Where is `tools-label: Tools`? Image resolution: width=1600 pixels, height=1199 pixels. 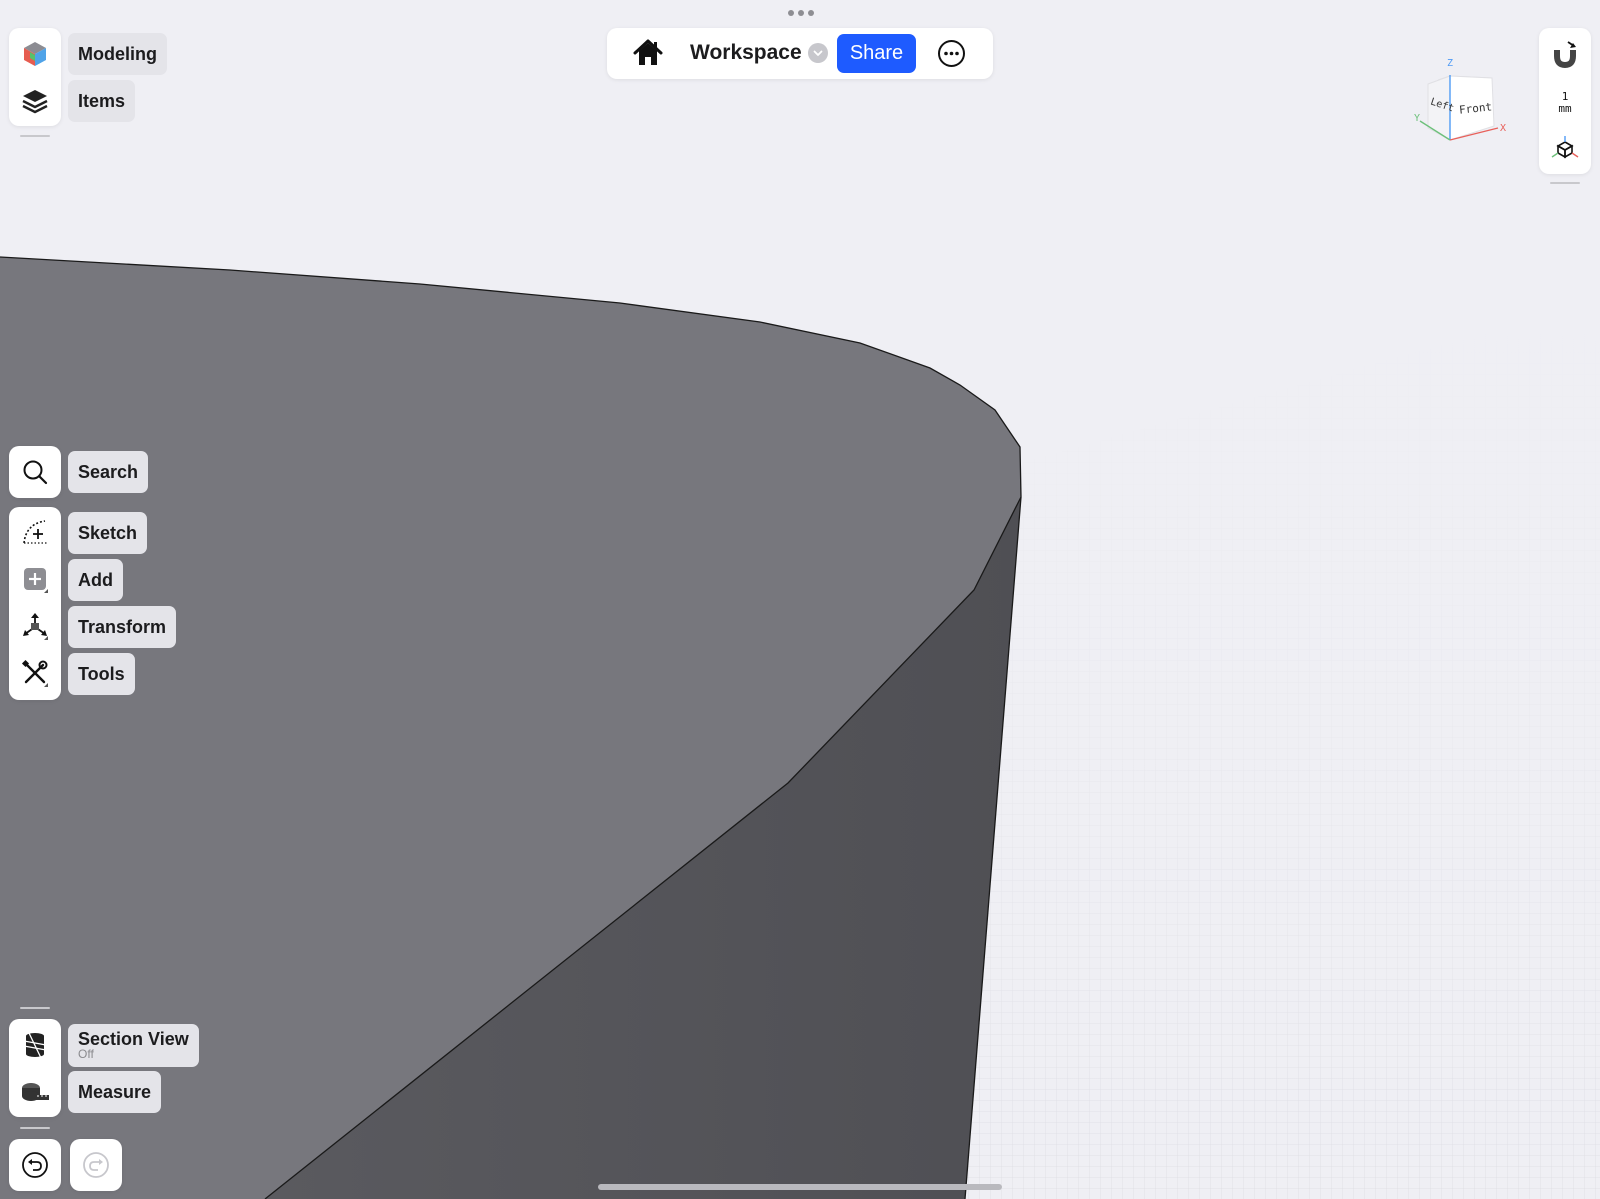
tools-label: Tools is located at coordinates (101, 674).